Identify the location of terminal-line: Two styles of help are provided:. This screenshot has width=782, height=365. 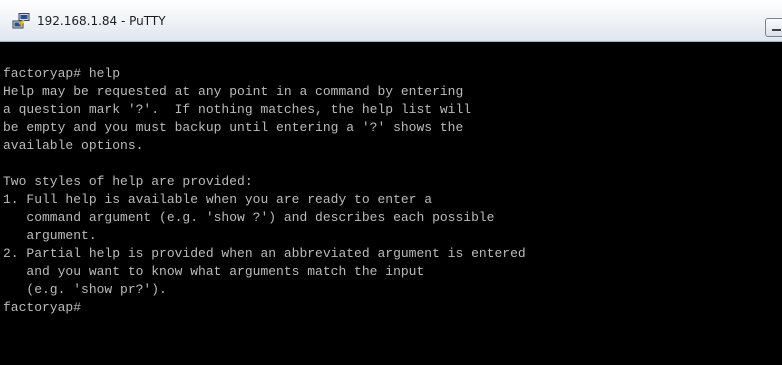
(128, 181).